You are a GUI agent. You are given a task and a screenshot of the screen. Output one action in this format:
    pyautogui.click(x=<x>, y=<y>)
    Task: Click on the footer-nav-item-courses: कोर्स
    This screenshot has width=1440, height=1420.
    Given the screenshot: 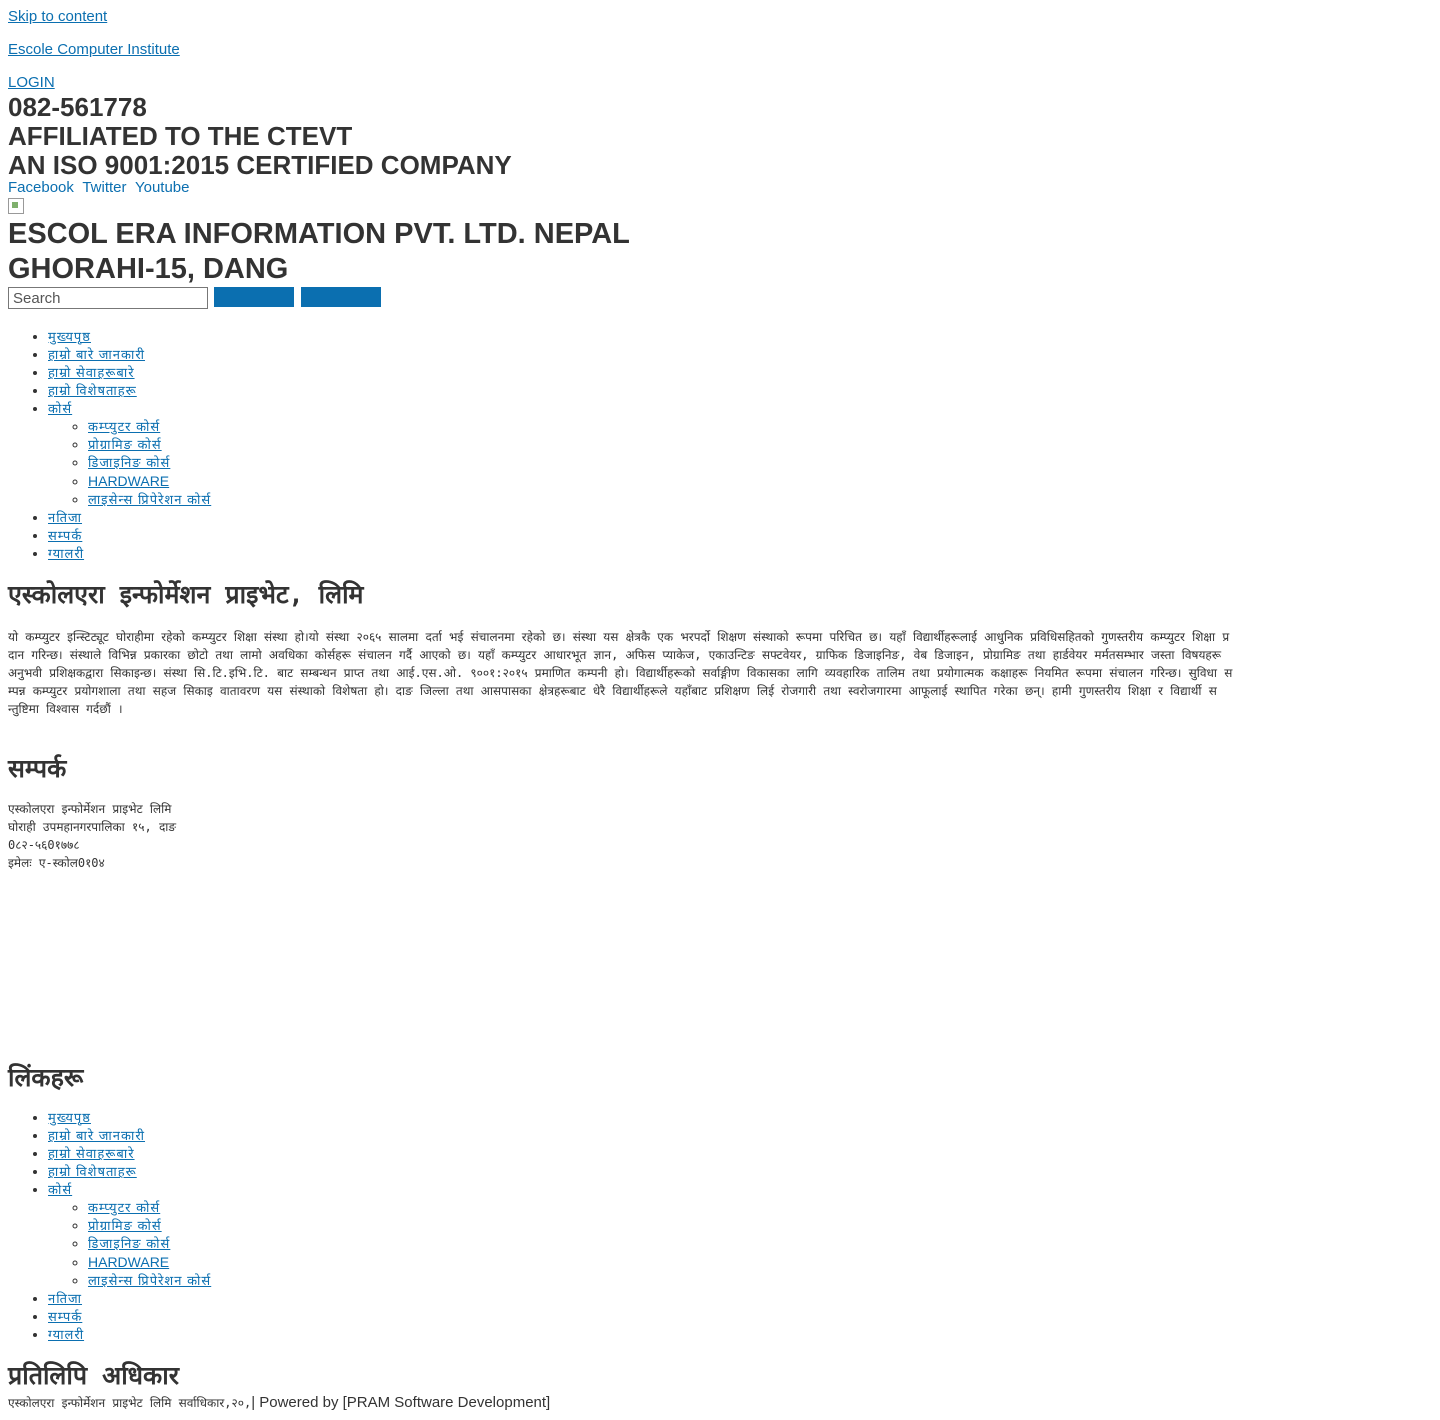 What is the action you would take?
    pyautogui.click(x=60, y=1189)
    